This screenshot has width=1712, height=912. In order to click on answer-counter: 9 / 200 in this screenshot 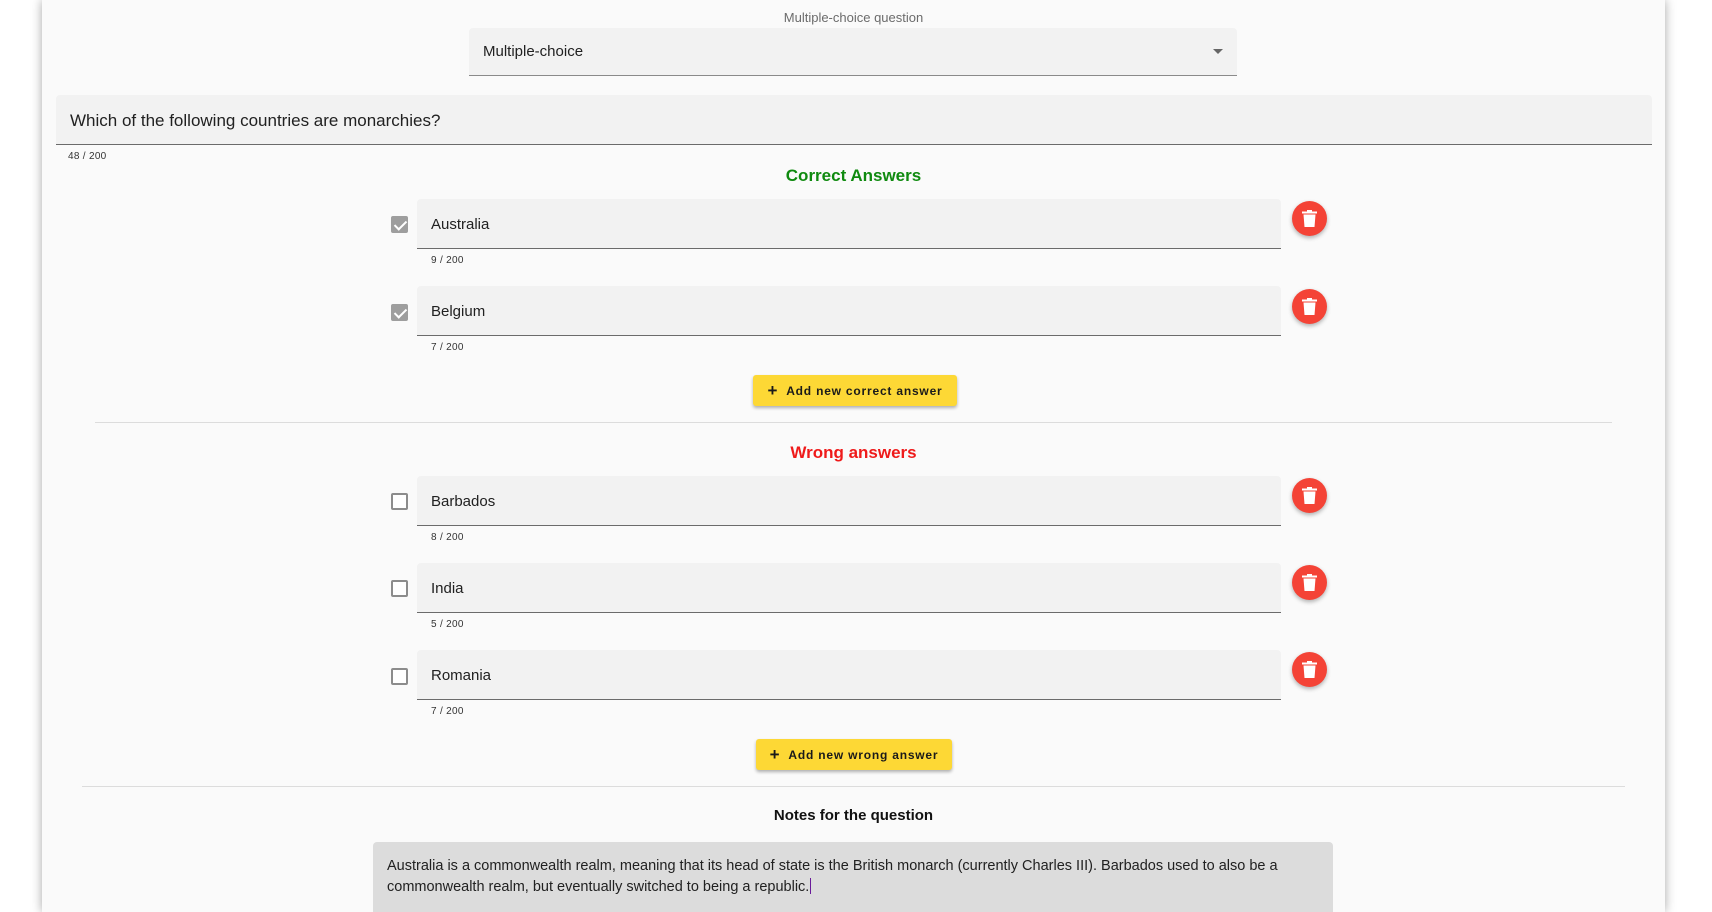, I will do `click(447, 260)`.